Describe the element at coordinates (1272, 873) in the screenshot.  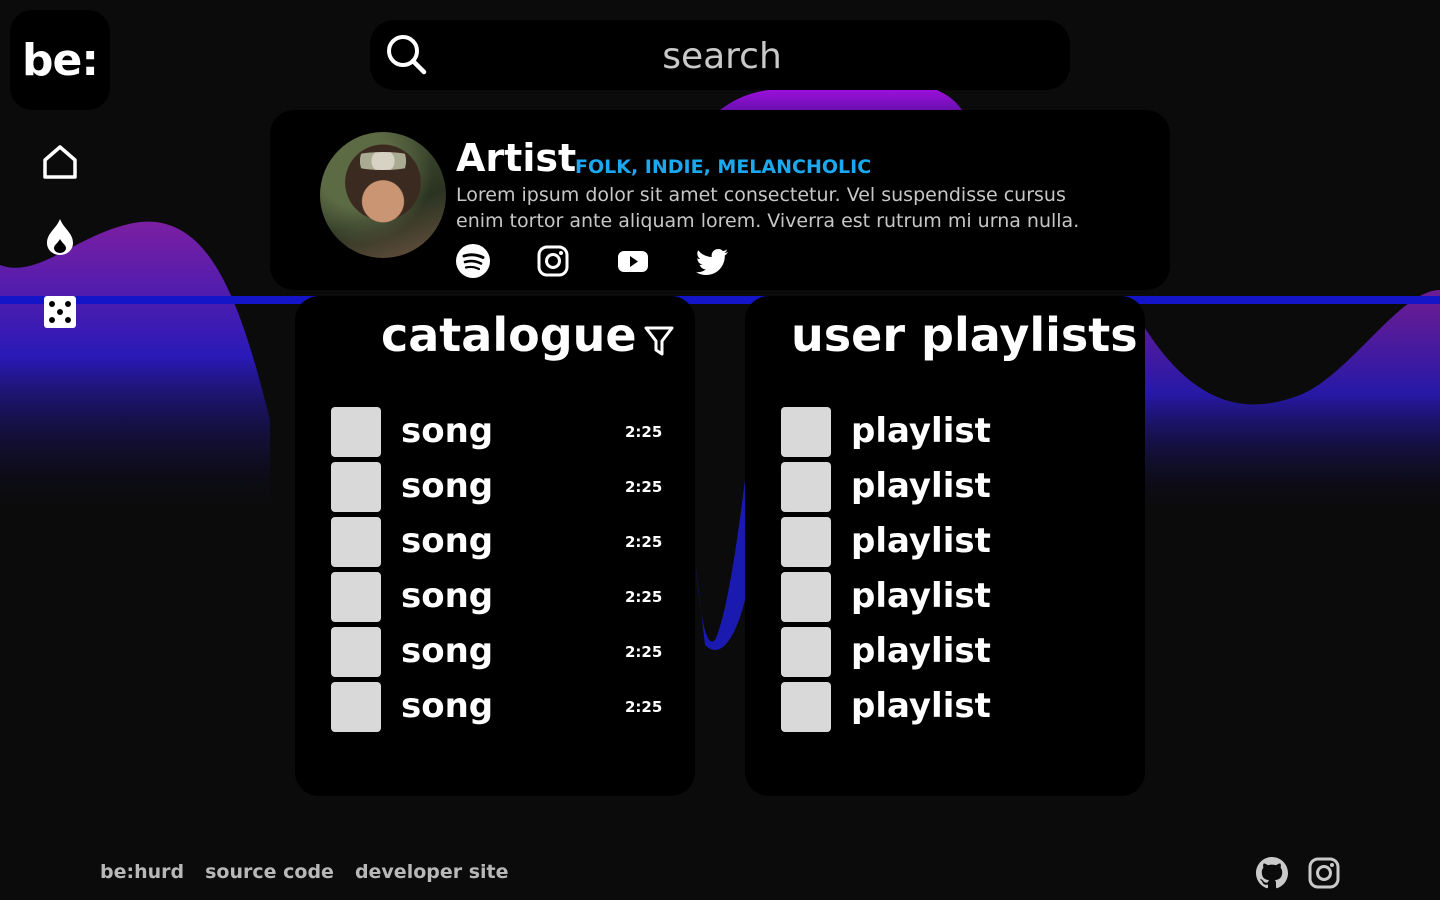
I see `github-icon` at that location.